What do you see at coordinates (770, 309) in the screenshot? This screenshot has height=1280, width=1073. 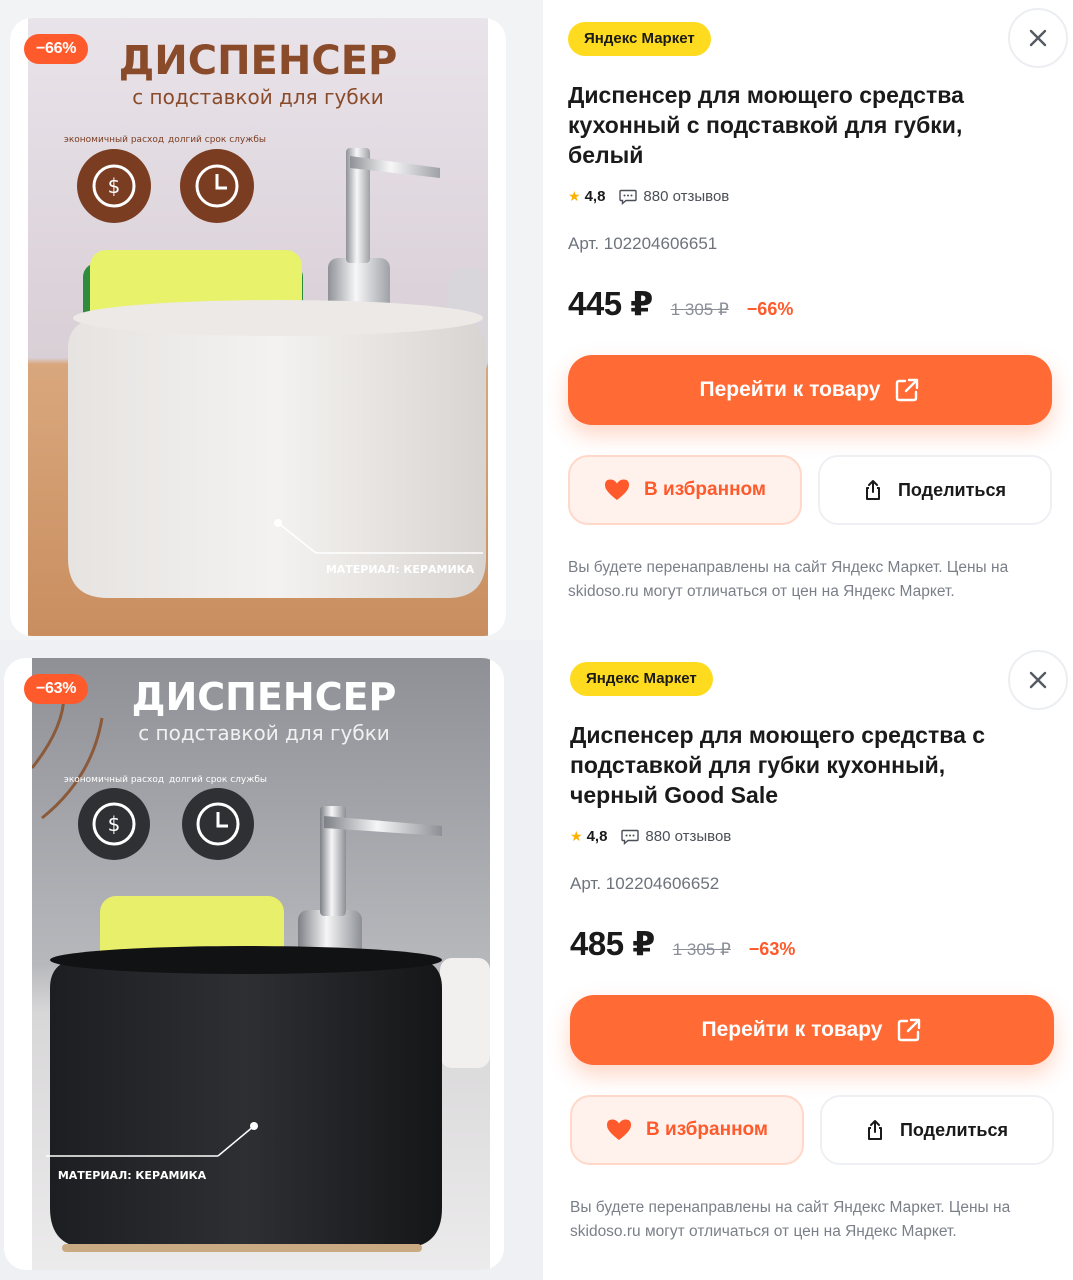 I see `discount-percent: −66%` at bounding box center [770, 309].